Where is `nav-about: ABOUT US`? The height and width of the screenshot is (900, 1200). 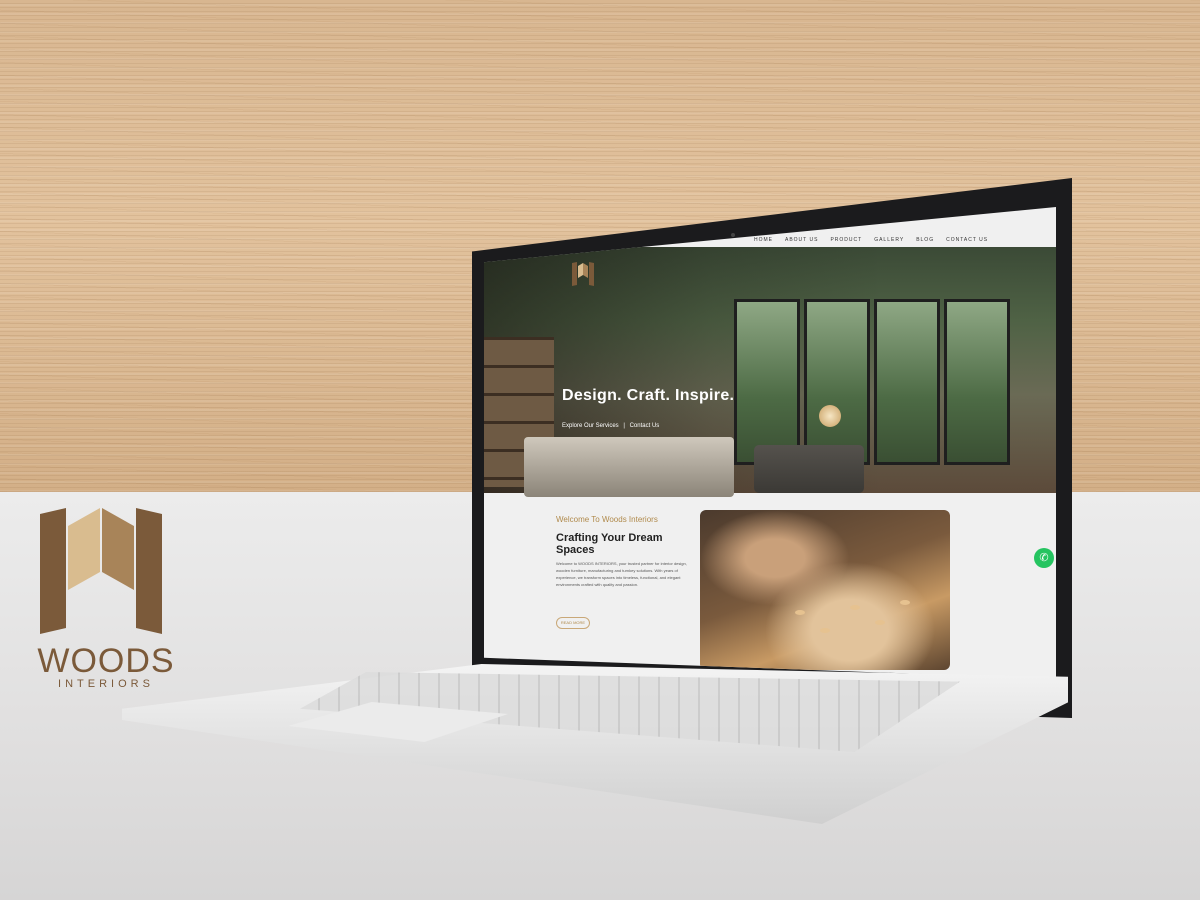
nav-about: ABOUT US is located at coordinates (801, 240).